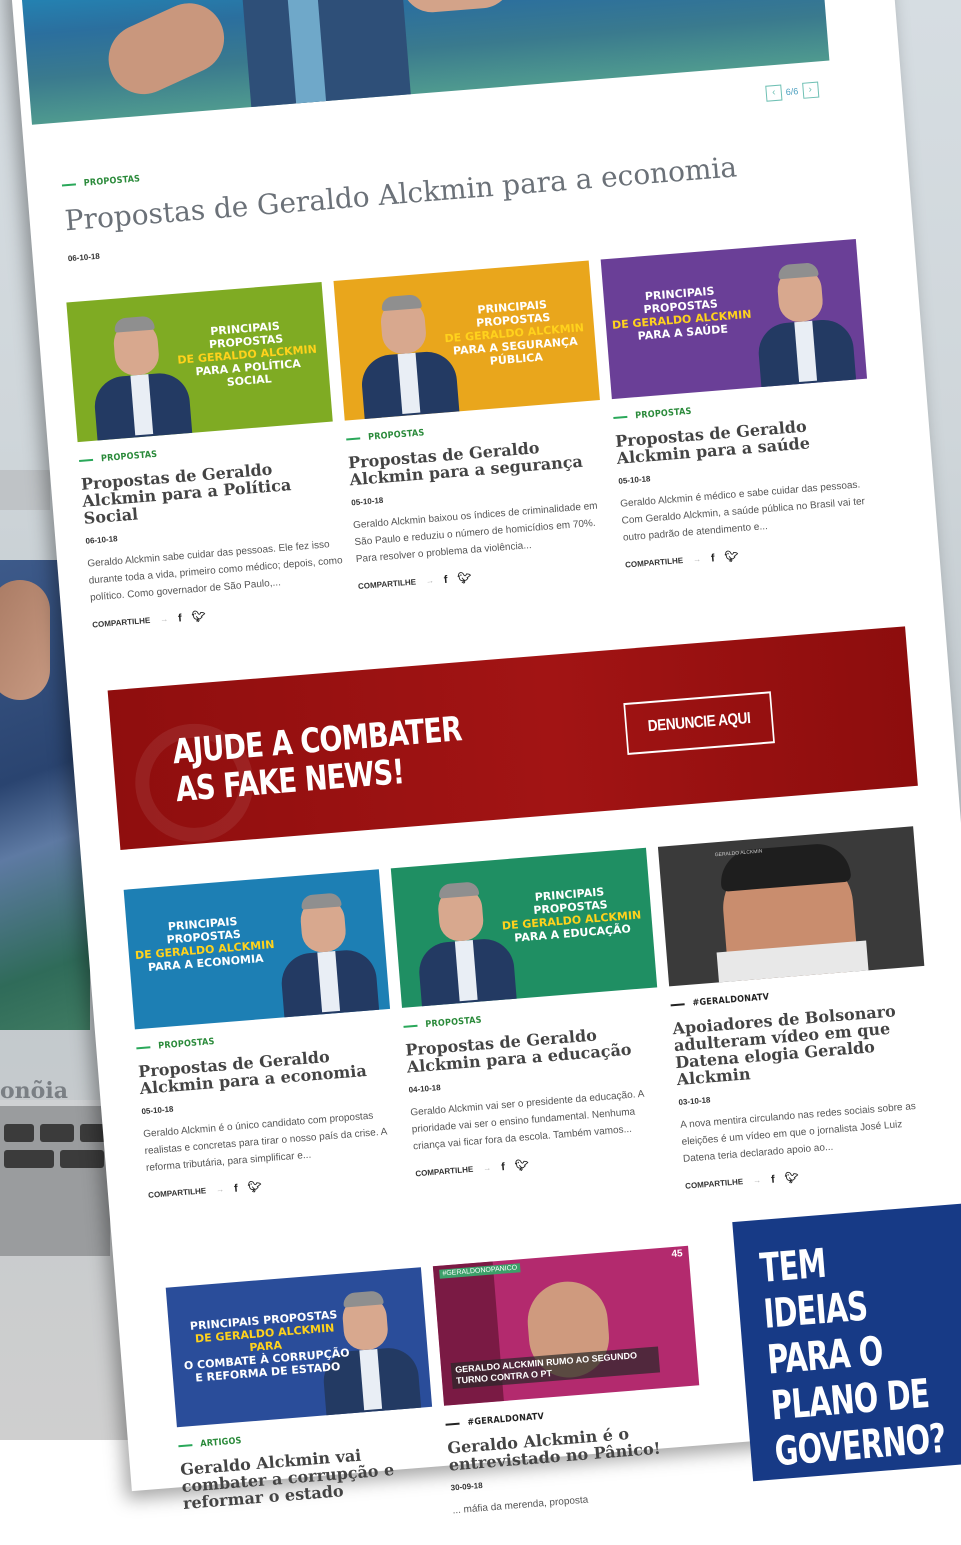 The image size is (961, 1545). What do you see at coordinates (424, 62) in the screenshot?
I see `hero-slider-image` at bounding box center [424, 62].